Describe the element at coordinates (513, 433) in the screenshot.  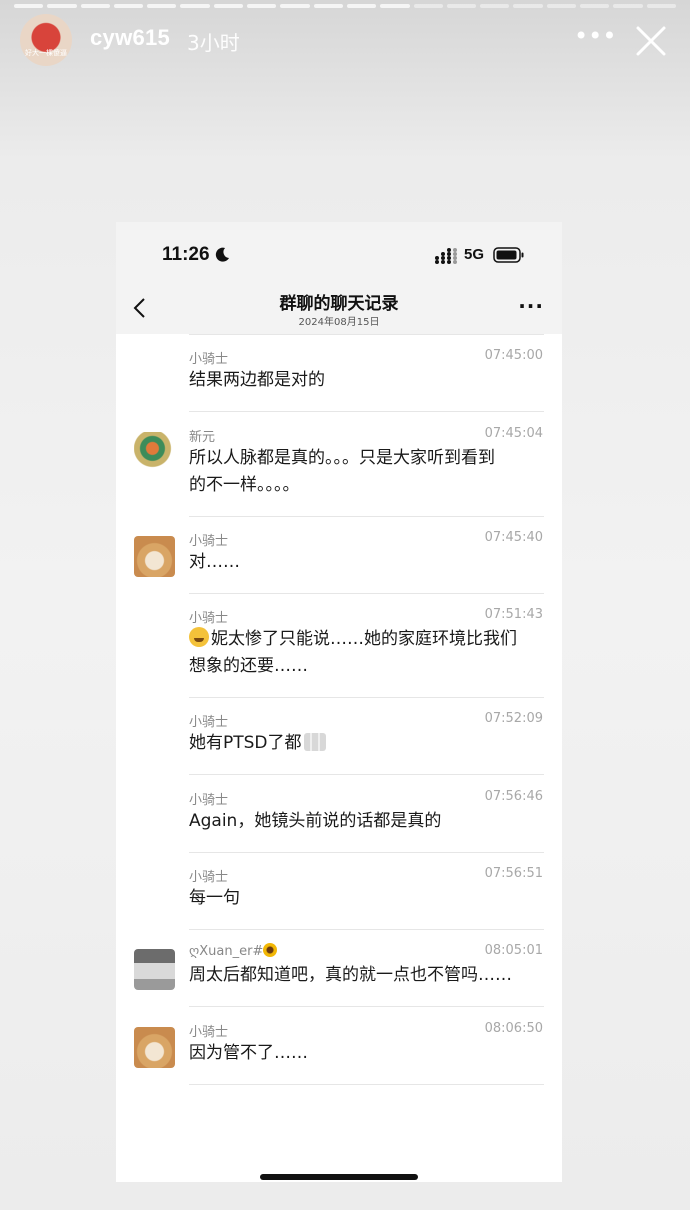
I see `message-time: 07:45:04` at that location.